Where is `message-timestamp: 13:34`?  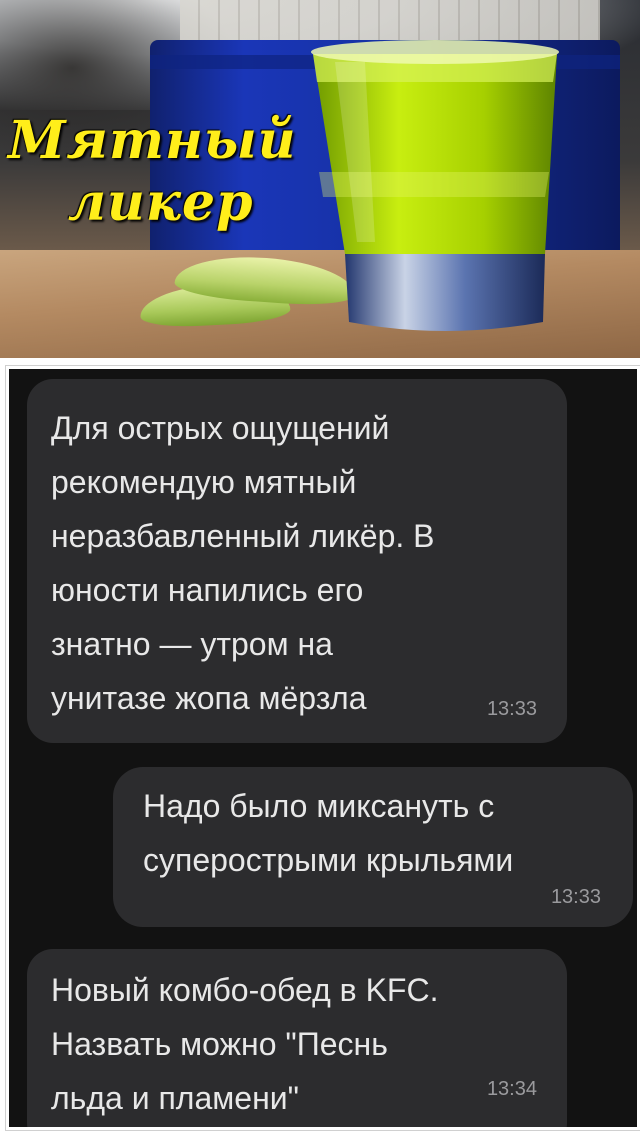
message-timestamp: 13:34 is located at coordinates (511, 1089).